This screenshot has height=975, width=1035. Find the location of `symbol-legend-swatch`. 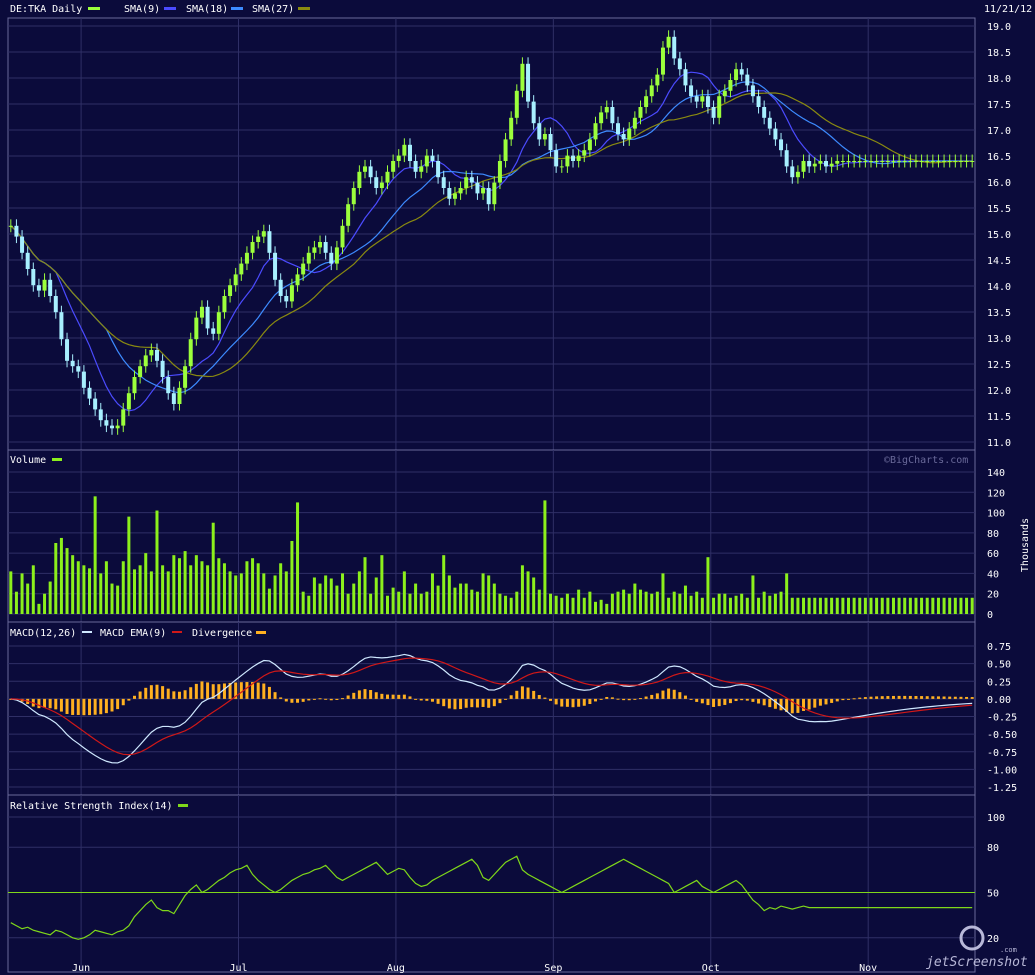

symbol-legend-swatch is located at coordinates (94, 8).